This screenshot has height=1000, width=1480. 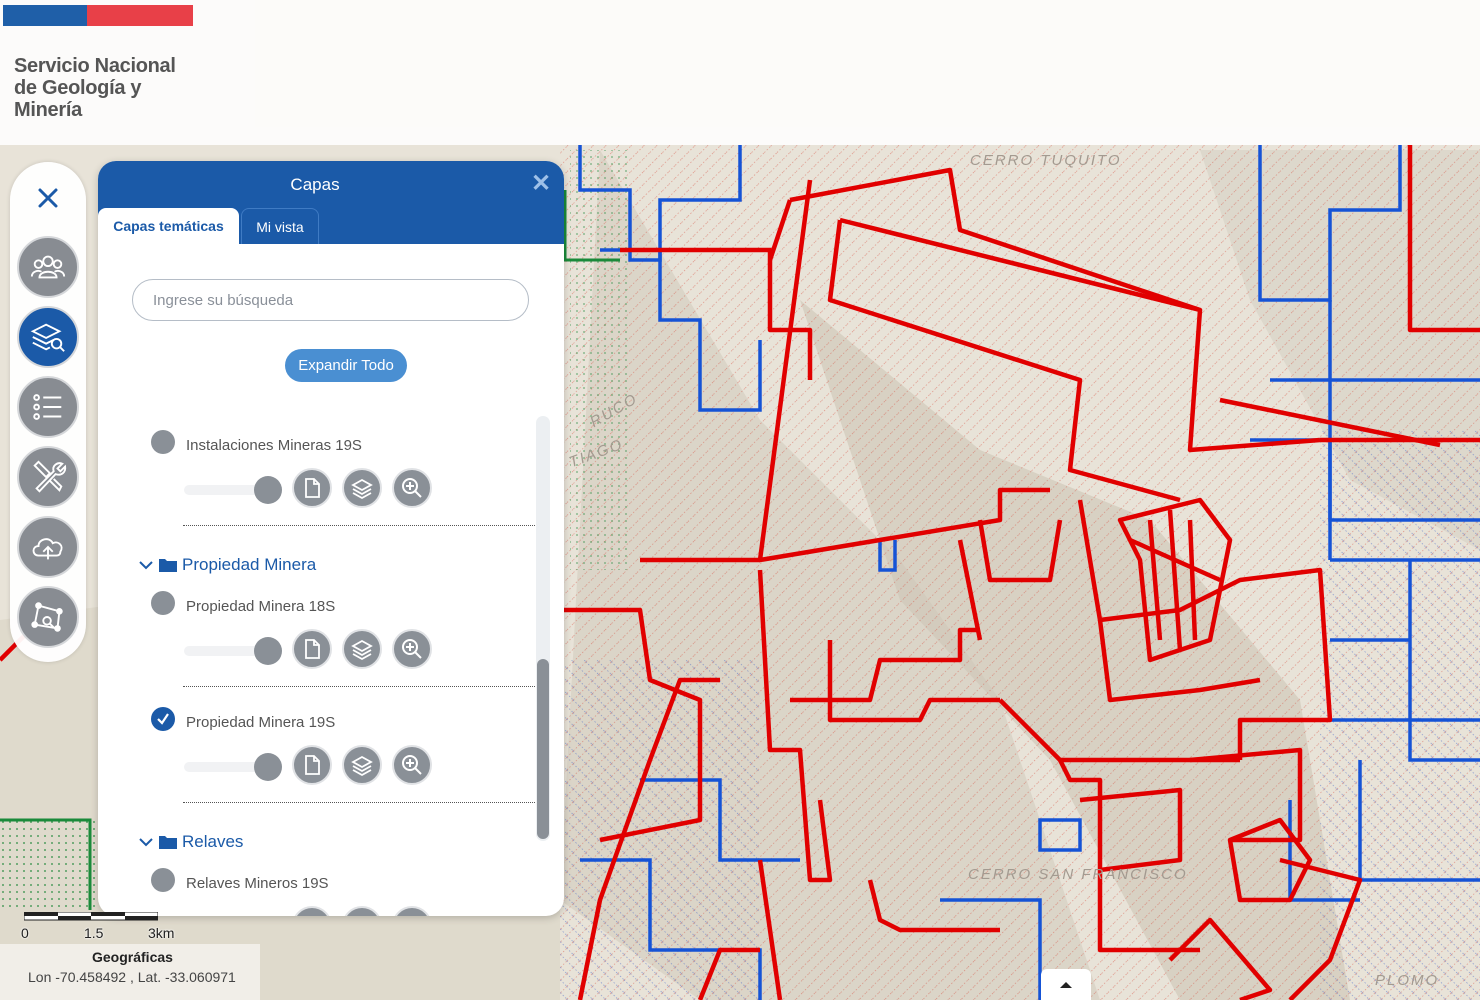 What do you see at coordinates (315, 184) in the screenshot?
I see `panel-title: Capas` at bounding box center [315, 184].